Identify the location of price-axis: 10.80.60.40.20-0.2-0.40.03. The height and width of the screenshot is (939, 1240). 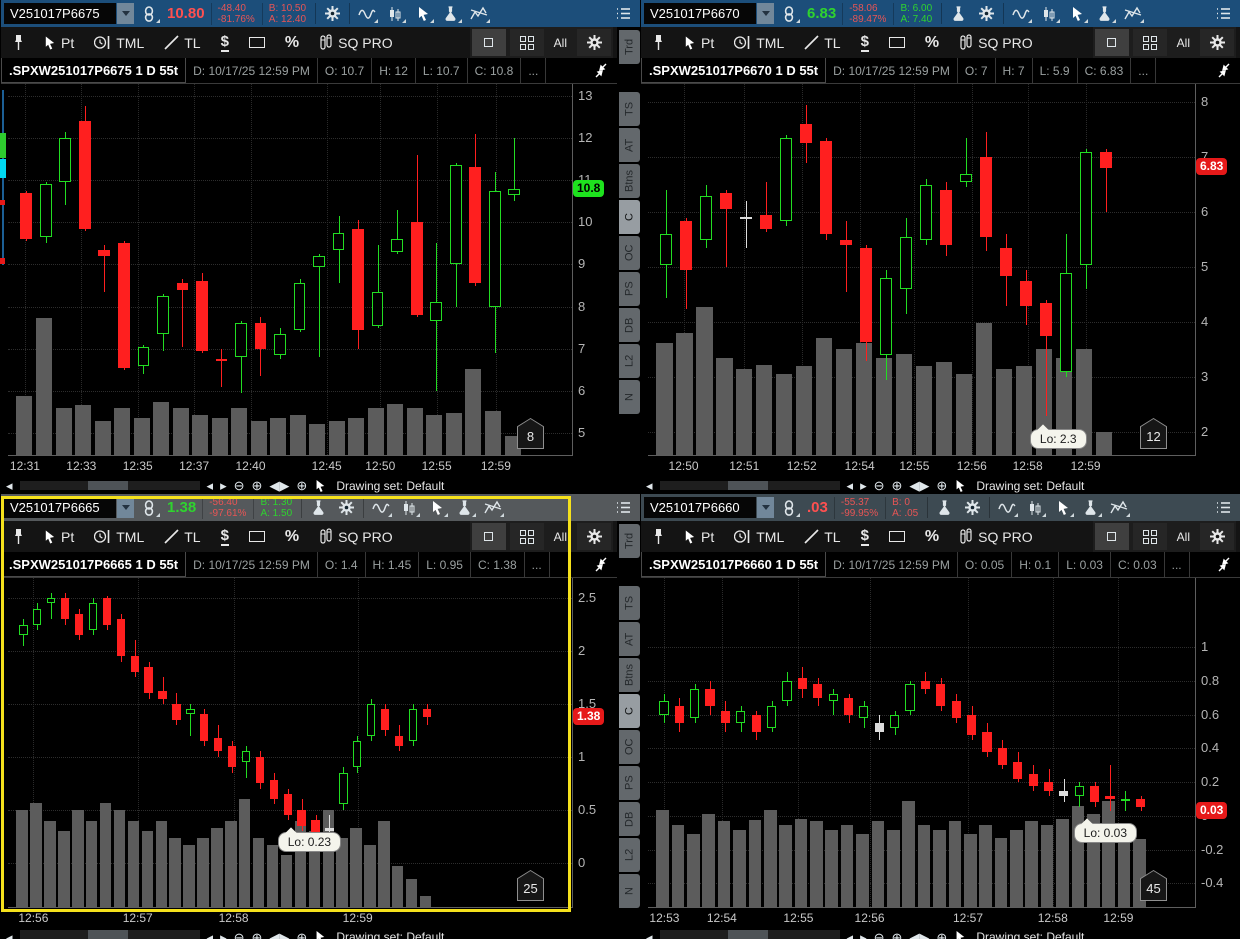
(1218, 743).